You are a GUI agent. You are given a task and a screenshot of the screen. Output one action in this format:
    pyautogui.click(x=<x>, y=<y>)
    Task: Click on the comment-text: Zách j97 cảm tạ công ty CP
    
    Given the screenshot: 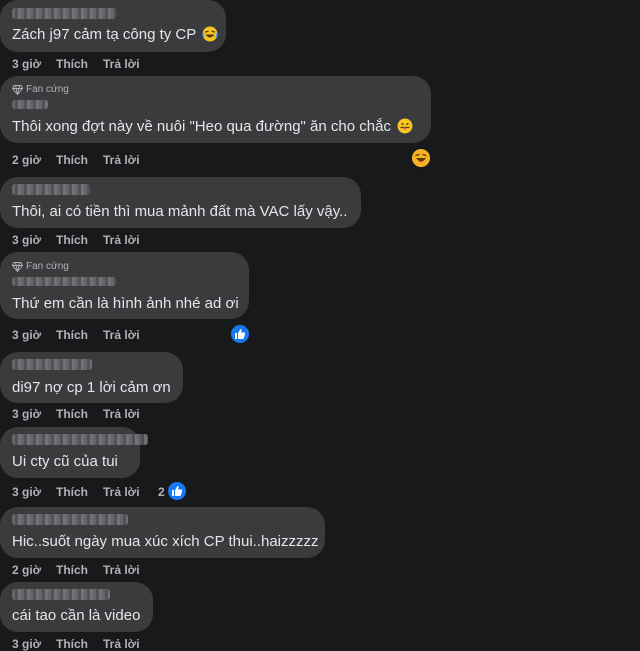 What is the action you would take?
    pyautogui.click(x=104, y=34)
    